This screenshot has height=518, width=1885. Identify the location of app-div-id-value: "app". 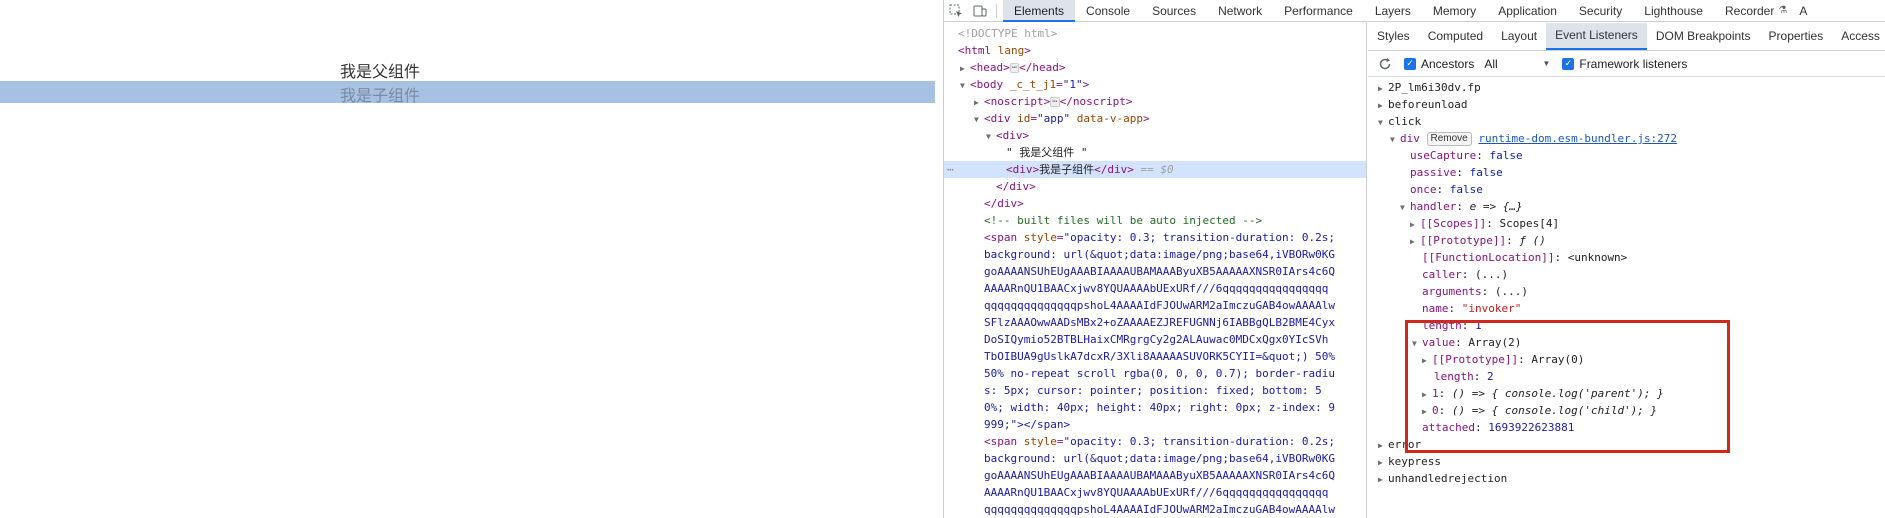
(1054, 118).